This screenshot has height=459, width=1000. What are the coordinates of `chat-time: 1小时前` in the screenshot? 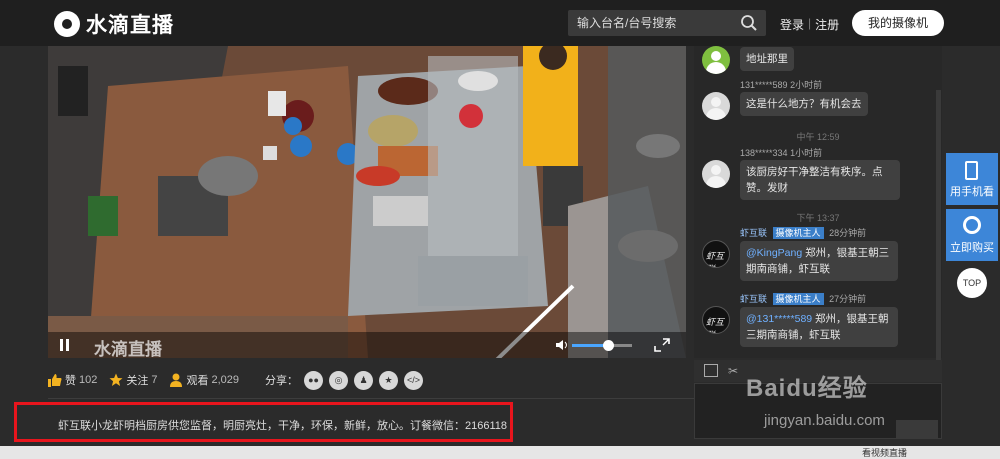 It's located at (806, 153).